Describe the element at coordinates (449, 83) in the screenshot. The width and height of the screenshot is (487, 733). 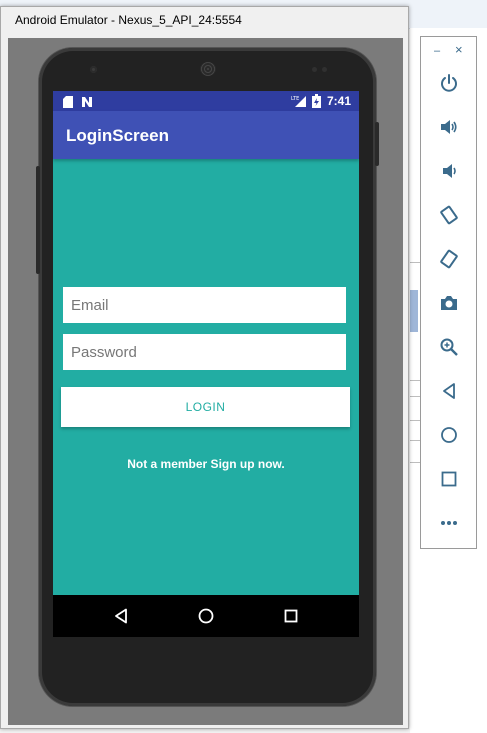
I see `power-icon` at that location.